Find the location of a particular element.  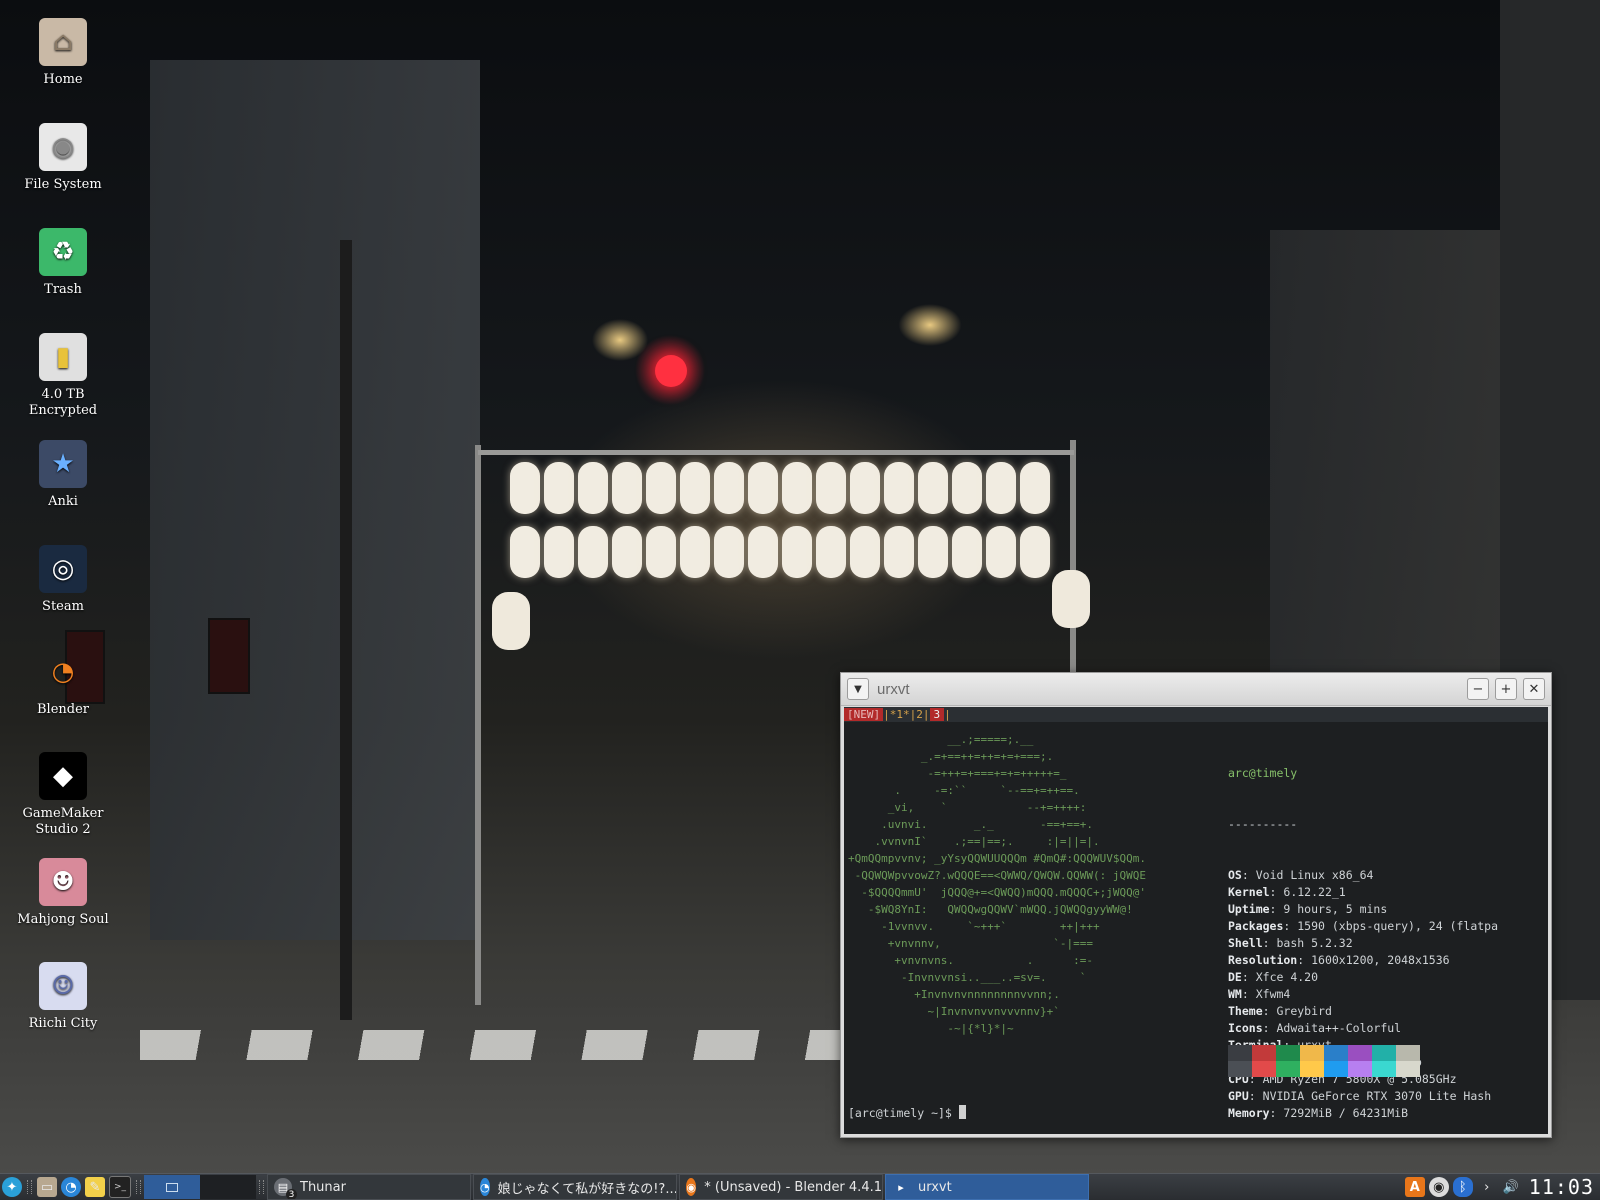

terminal-icon: ▸ is located at coordinates (901, 1187).